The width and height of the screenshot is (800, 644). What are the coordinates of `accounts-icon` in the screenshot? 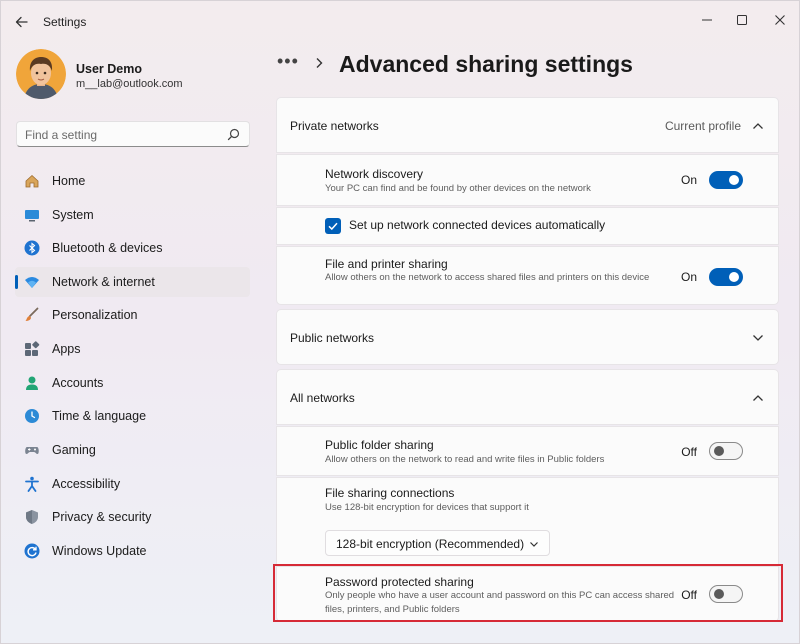 It's located at (32, 383).